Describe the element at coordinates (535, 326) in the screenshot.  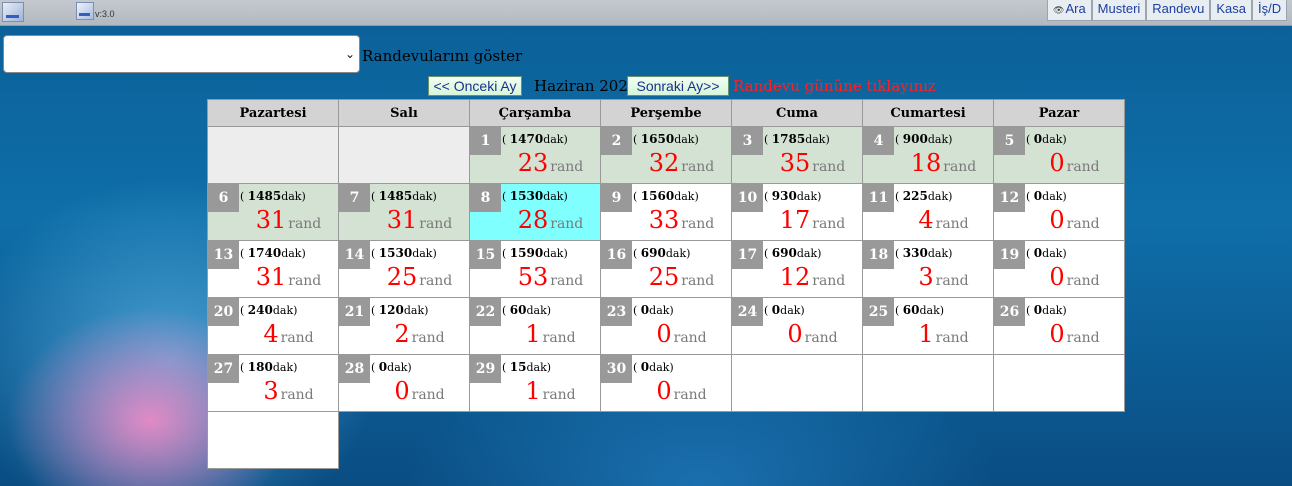
I see `calendar-day-cell: 22( 60dak) 1 rand` at that location.